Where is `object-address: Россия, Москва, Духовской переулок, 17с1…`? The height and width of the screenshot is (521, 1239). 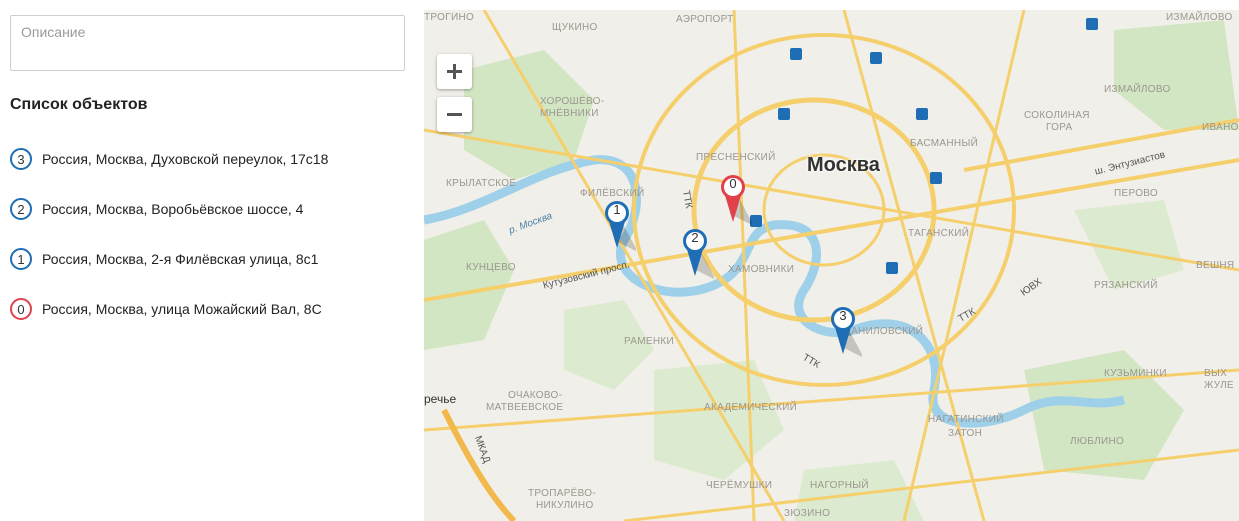 object-address: Россия, Москва, Духовской переулок, 17с1… is located at coordinates (185, 159).